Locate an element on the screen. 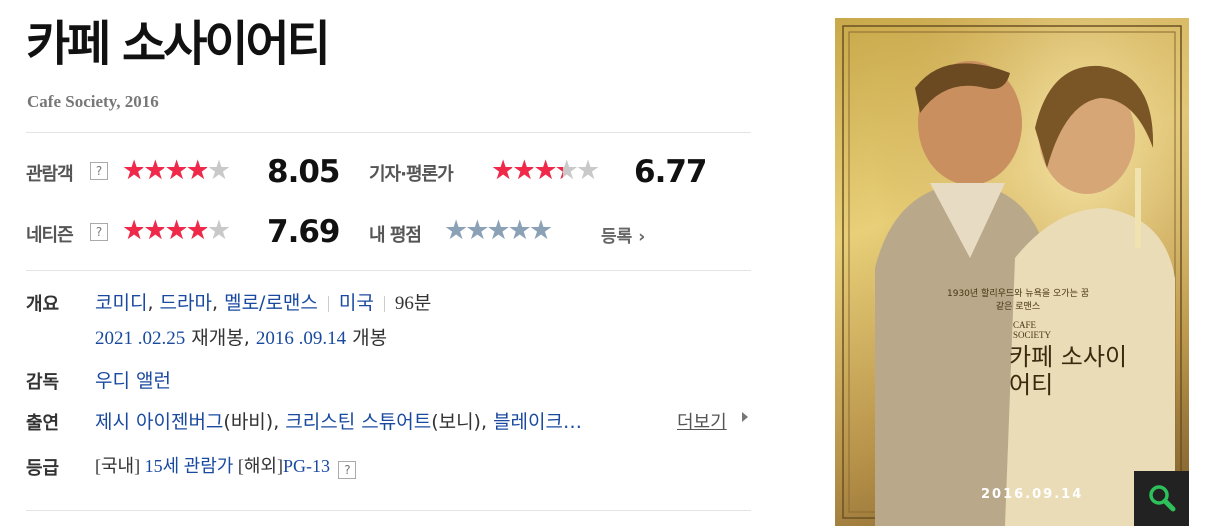 The image size is (1207, 526). grade-overseas-link: PG-13 is located at coordinates (306, 466).